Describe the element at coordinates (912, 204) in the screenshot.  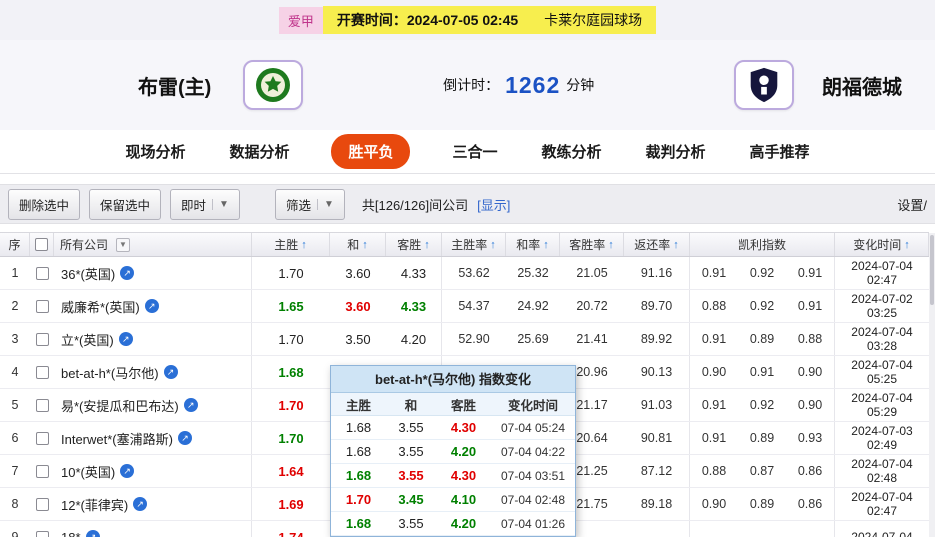
I see `settings-link: 设置/` at that location.